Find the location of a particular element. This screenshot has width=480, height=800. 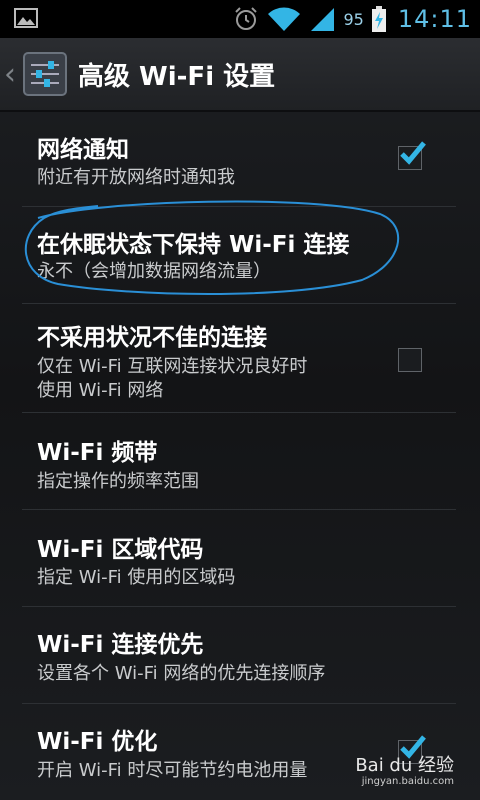

watermark-url: jingyan.baidu.com is located at coordinates (407, 781).